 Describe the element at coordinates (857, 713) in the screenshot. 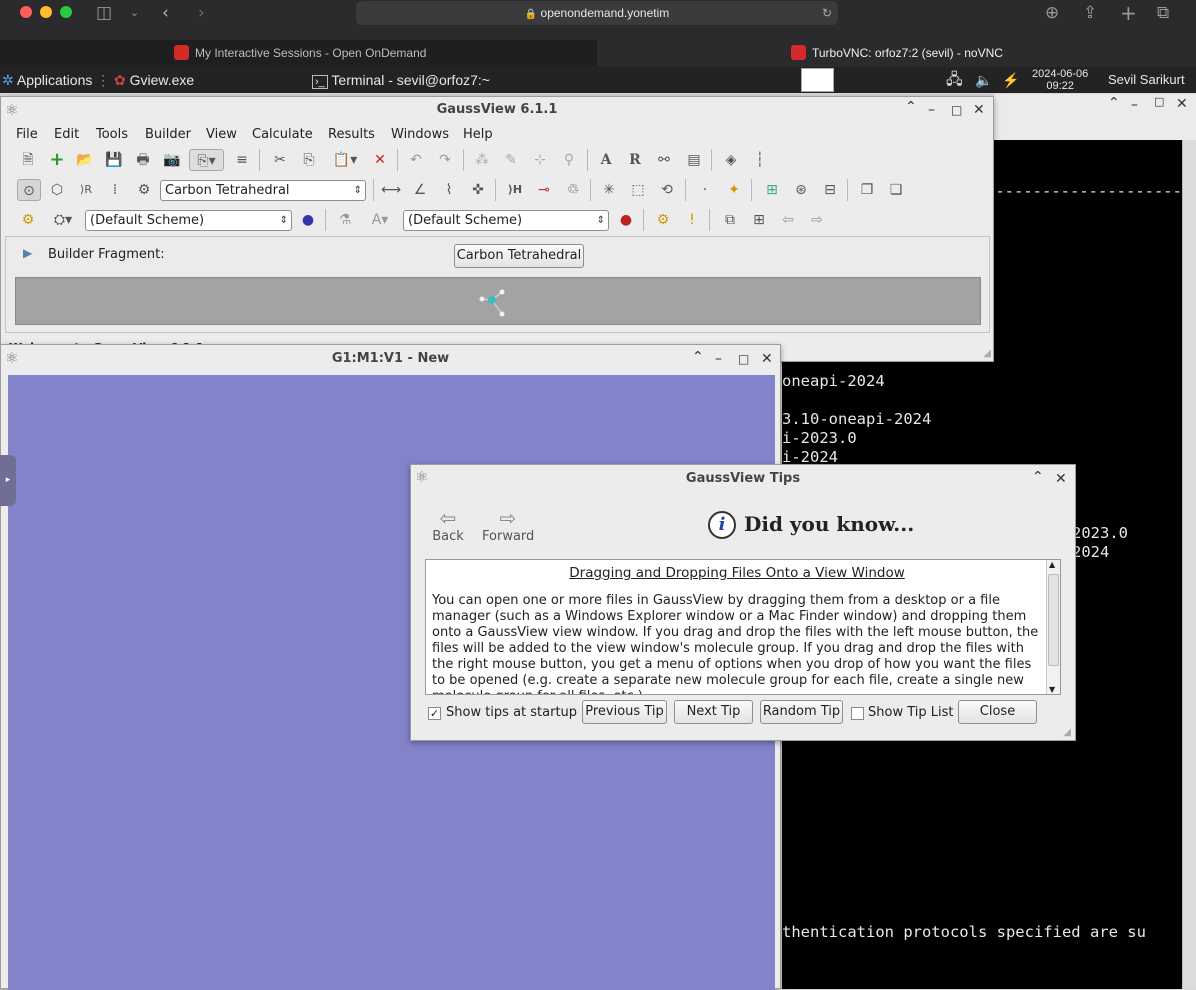

I see `show-tip-list-checkbox` at that location.